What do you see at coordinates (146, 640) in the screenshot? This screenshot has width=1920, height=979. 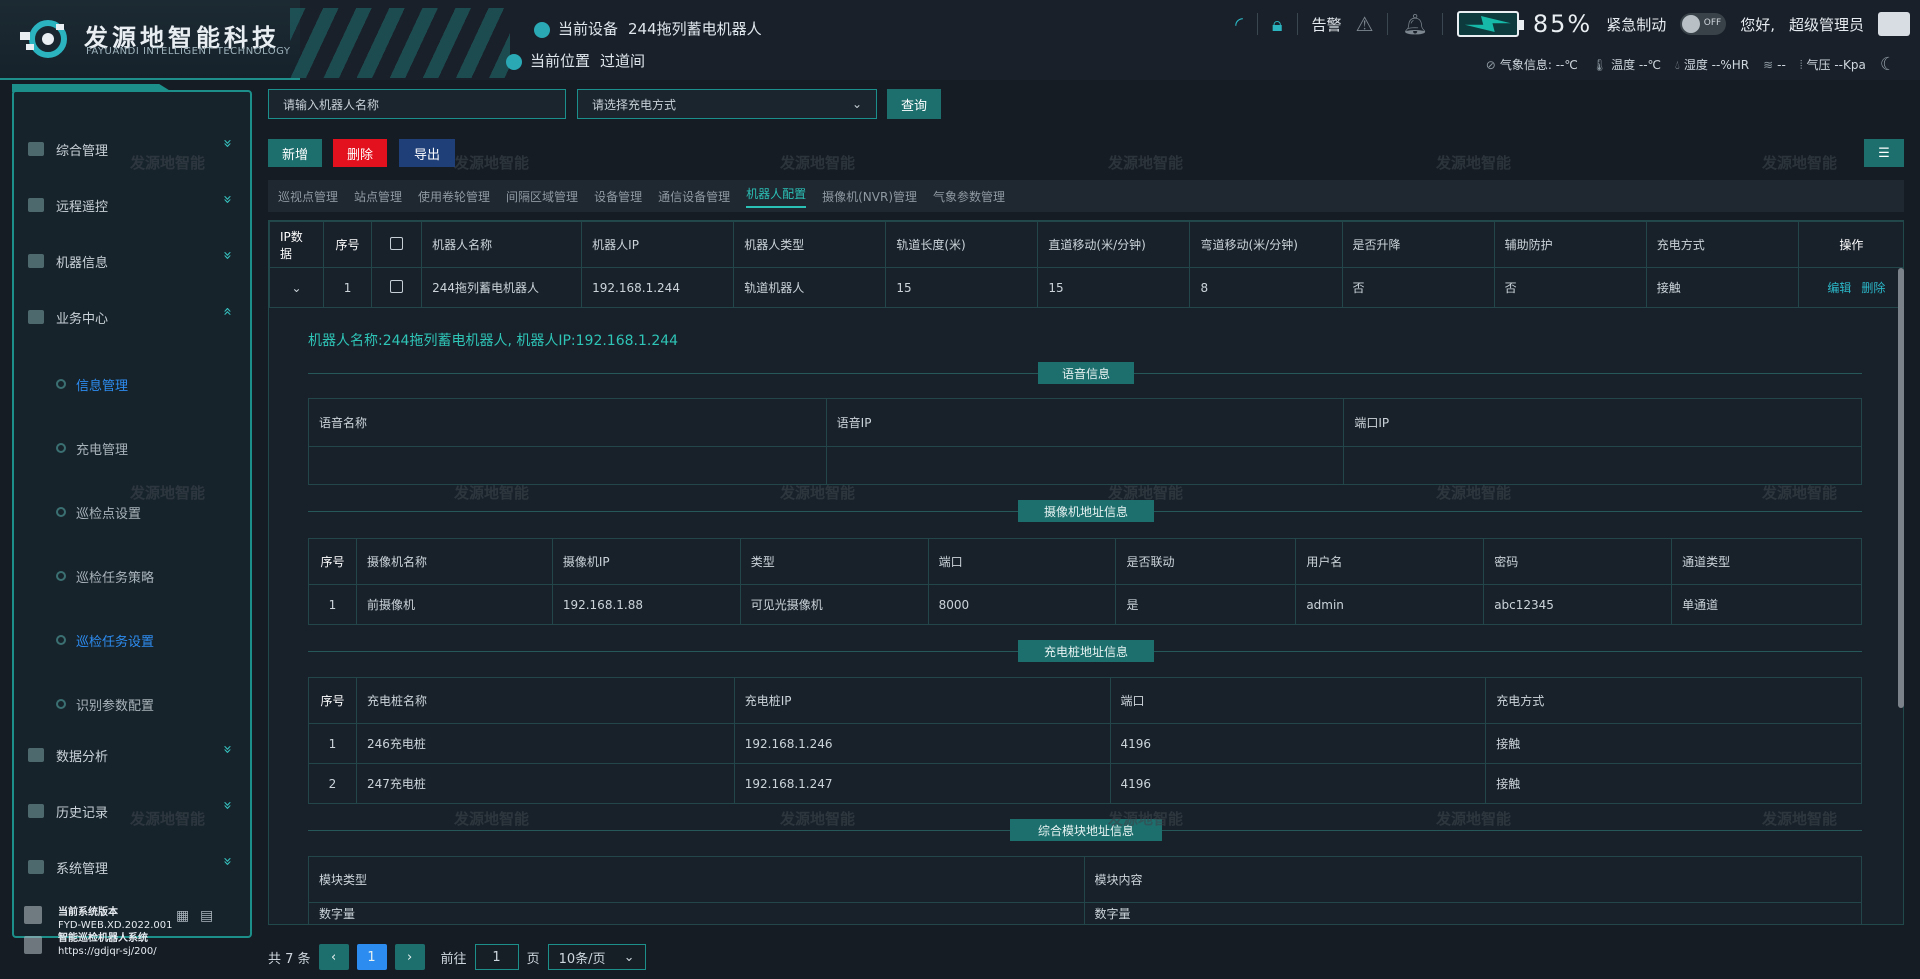 I see `sidebar-subitem-task-settings: 巡检任务设置` at bounding box center [146, 640].